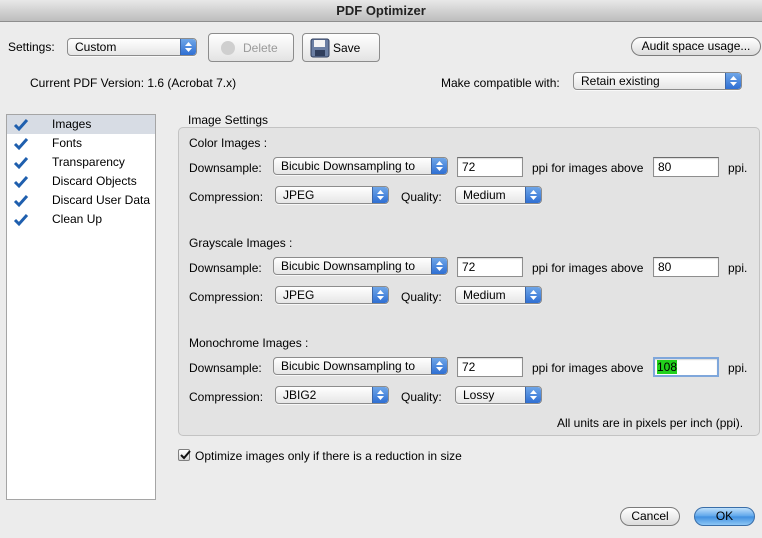  What do you see at coordinates (225, 268) in the screenshot?
I see `grayscale-downsample-label: Downsample:` at bounding box center [225, 268].